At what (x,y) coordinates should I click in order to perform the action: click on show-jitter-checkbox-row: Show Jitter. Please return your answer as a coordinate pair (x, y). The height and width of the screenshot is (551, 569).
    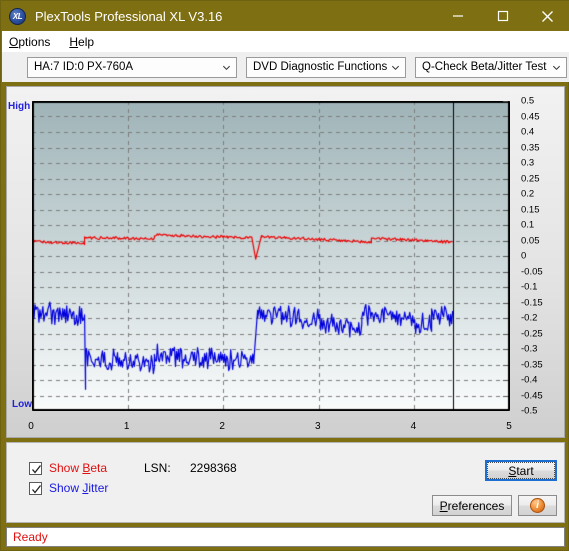
    Looking at the image, I should click on (68, 488).